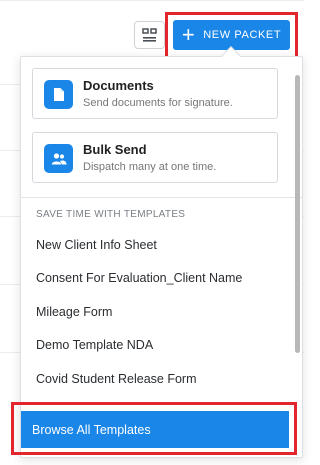 The width and height of the screenshot is (320, 465). I want to click on plus-icon: +, so click(188, 34).